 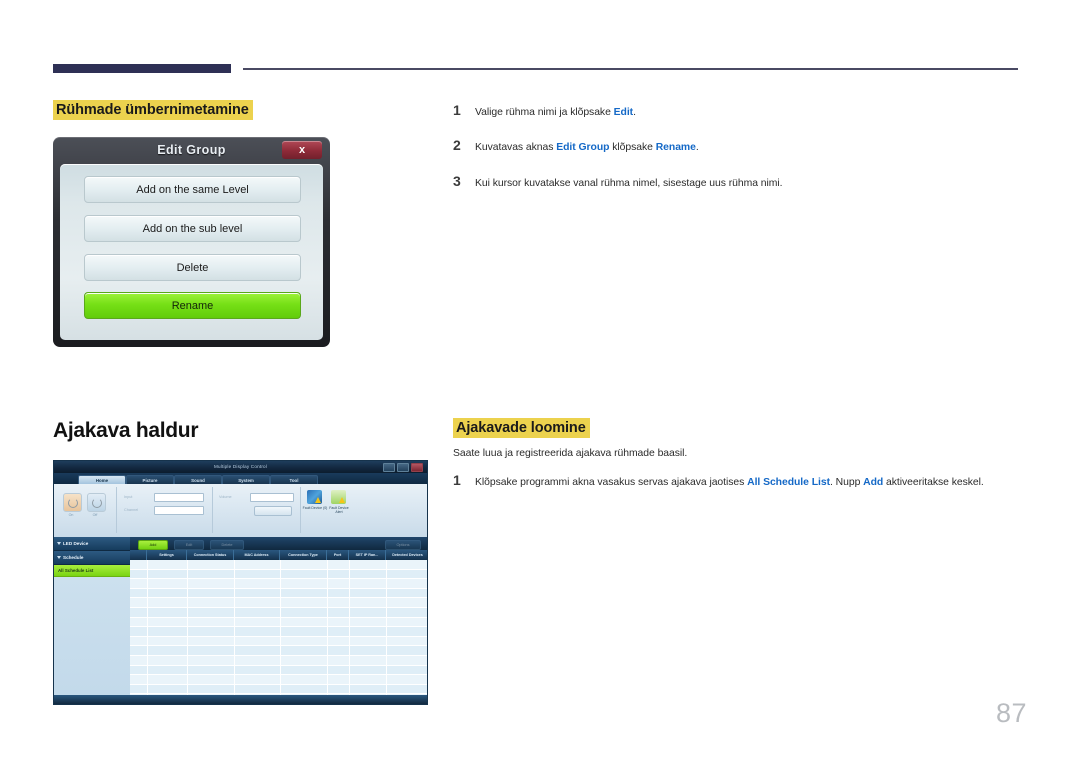 I want to click on channel-input, so click(x=179, y=510).